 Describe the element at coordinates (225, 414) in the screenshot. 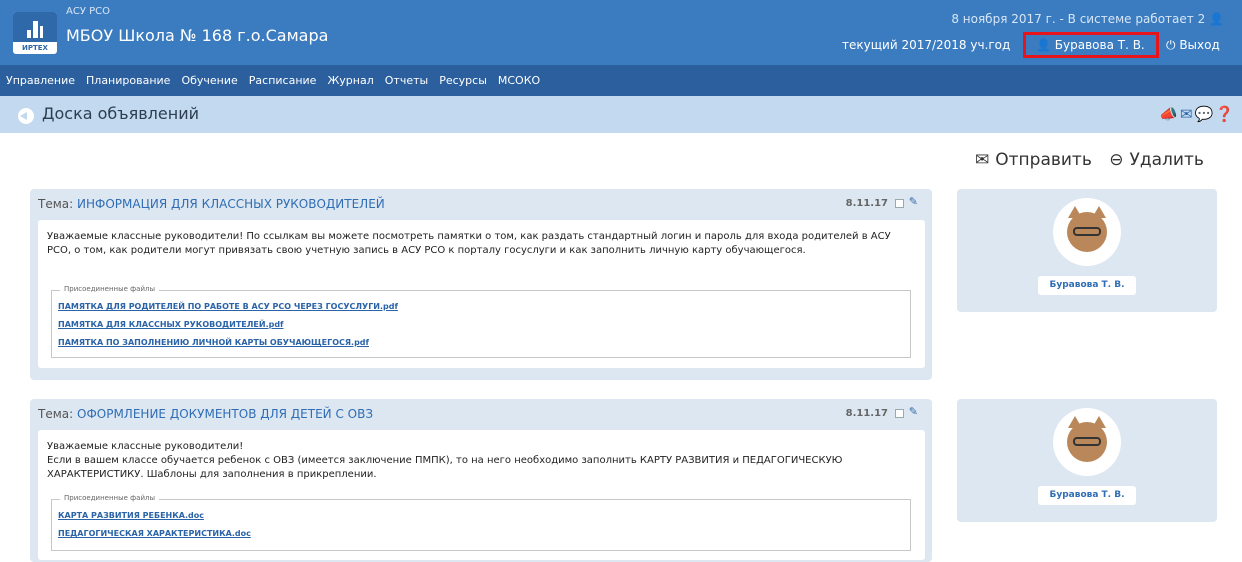

I see `topic-title: ОФОРМЛЕНИЕ ДОКУМЕНТОВ ДЛЯ ДЕТЕЙ С ОВЗ` at that location.